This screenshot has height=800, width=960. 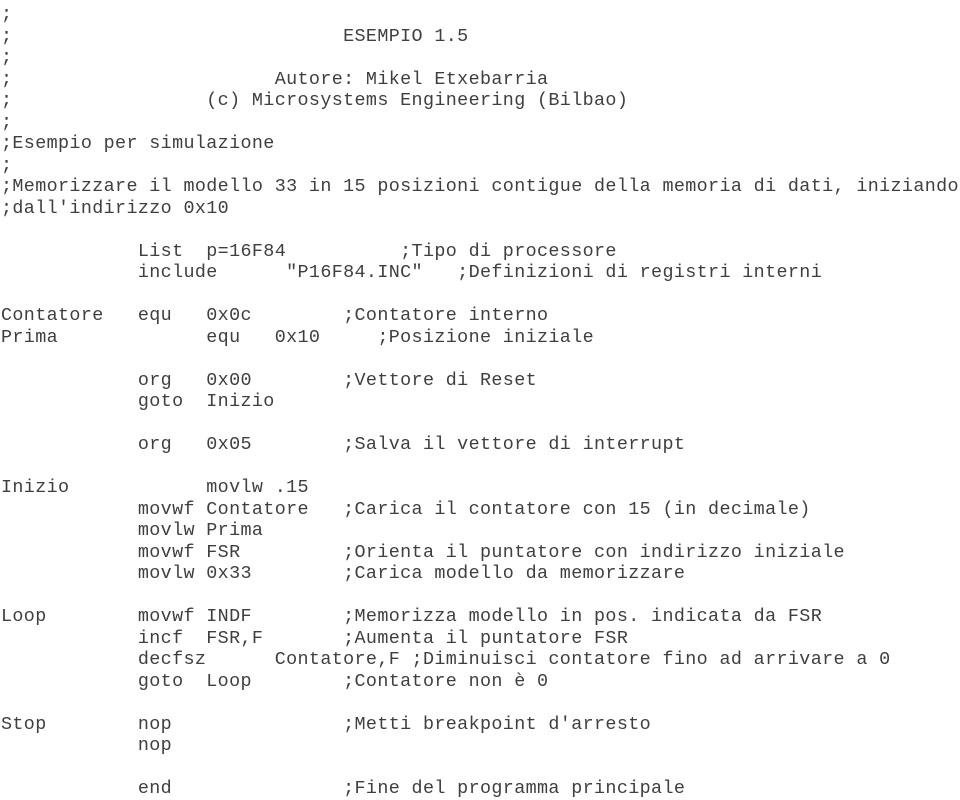 I want to click on code-line: Stop nop ;Metti breakpoint d'arresto, so click(x=326, y=724).